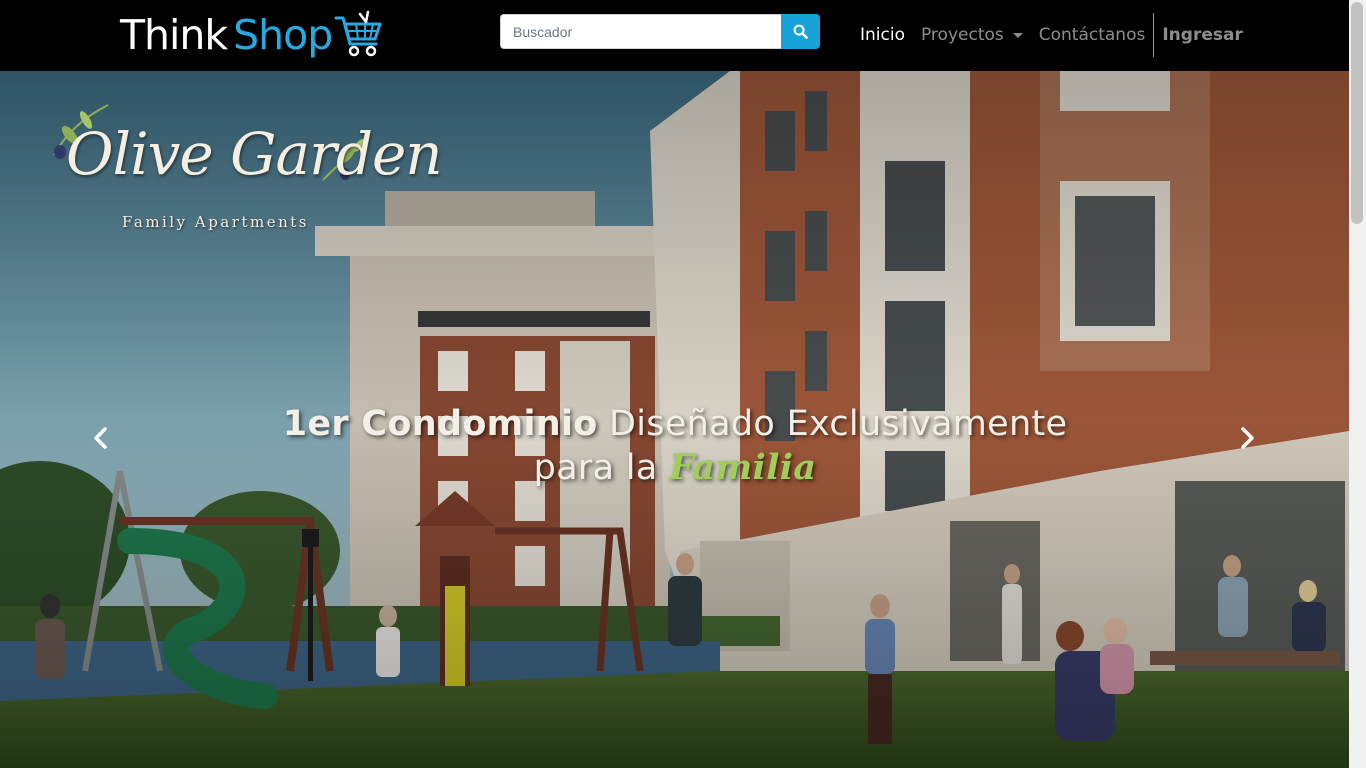  What do you see at coordinates (1357, 384) in the screenshot?
I see `page-scrollbar` at bounding box center [1357, 384].